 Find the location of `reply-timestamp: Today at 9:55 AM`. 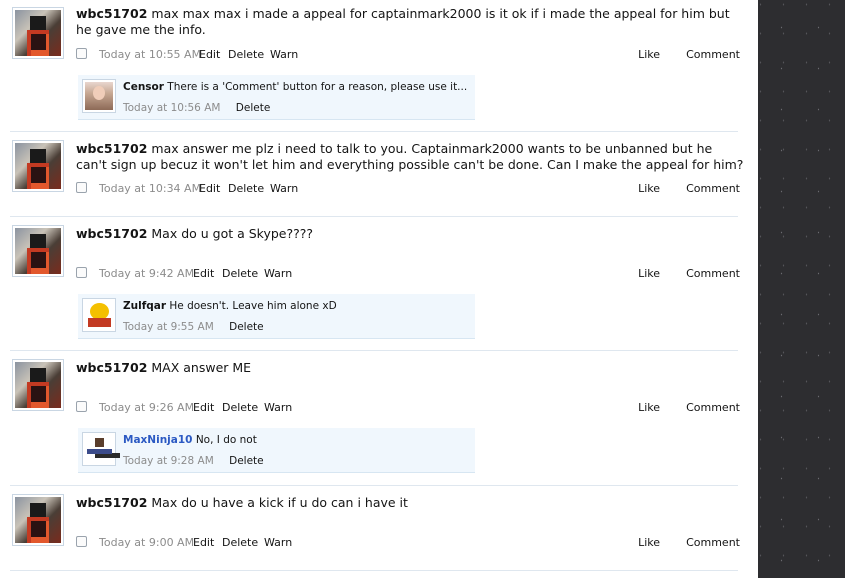

reply-timestamp: Today at 9:55 AM is located at coordinates (168, 327).